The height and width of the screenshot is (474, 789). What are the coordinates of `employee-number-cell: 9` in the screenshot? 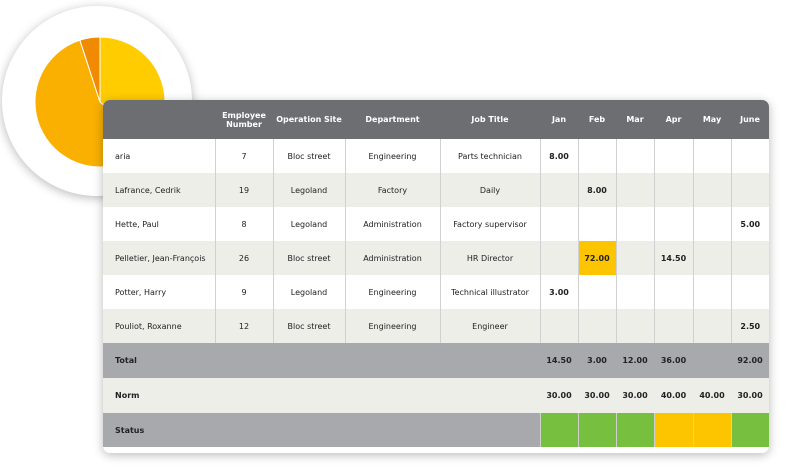 It's located at (243, 292).